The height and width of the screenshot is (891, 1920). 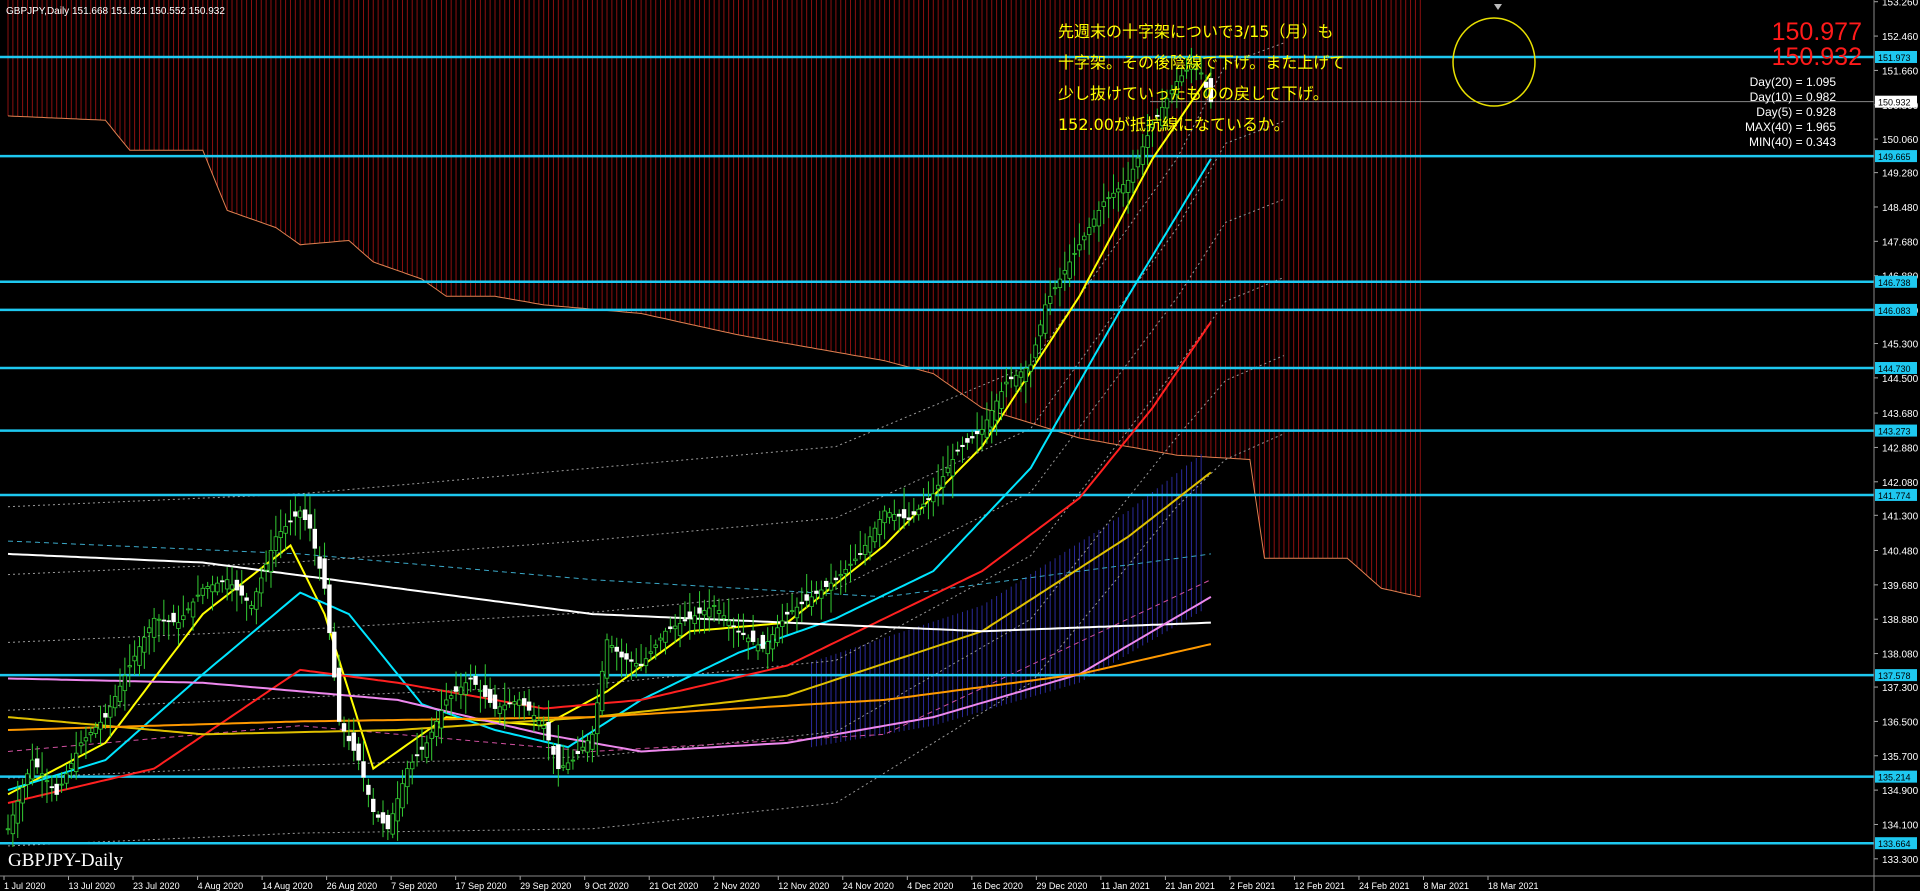 I want to click on horizontal-level-label: 146.738, so click(x=1894, y=283).